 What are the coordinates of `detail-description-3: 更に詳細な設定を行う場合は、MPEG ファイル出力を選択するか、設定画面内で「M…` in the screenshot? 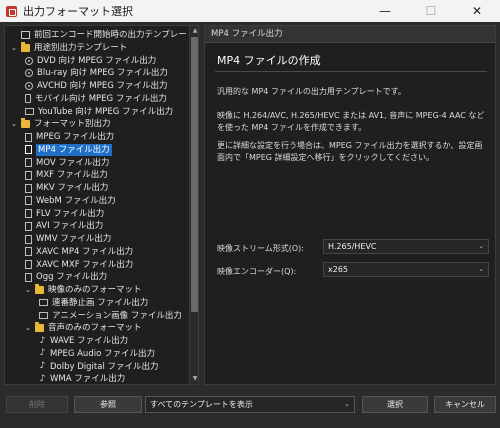 It's located at (350, 151).